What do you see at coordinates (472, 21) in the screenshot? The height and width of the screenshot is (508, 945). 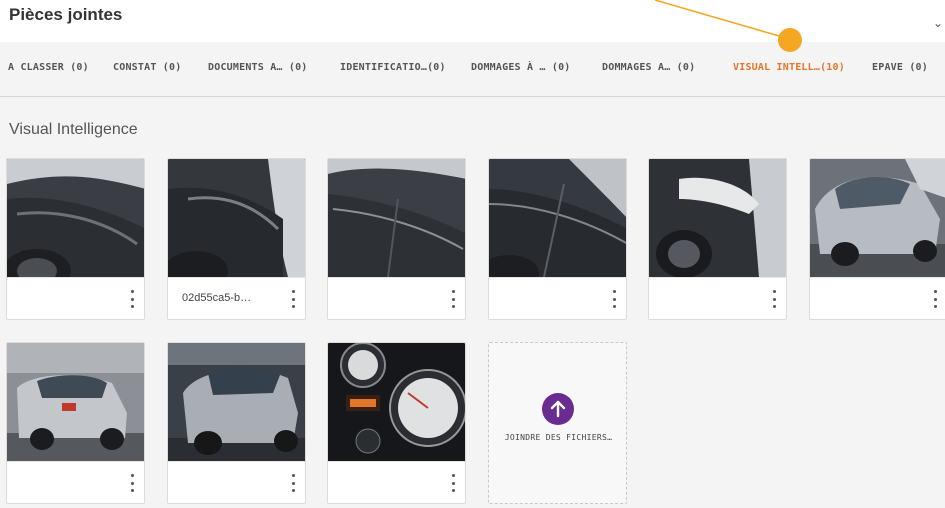 I see `header: Pièces jointes ⌄` at bounding box center [472, 21].